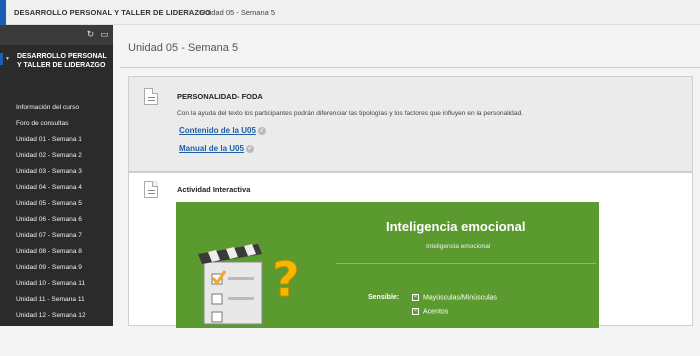 This screenshot has width=700, height=356. What do you see at coordinates (56, 316) in the screenshot?
I see `sidebar-item-unidad-12: Unidad 12 - Semana 12` at bounding box center [56, 316].